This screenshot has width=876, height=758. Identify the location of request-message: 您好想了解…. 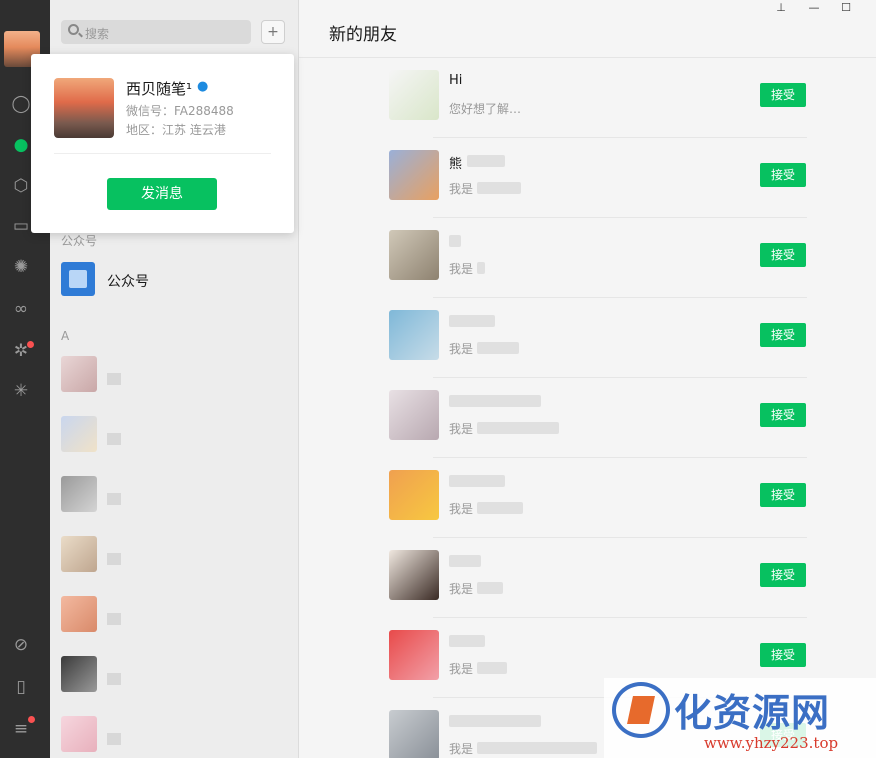
(485, 109).